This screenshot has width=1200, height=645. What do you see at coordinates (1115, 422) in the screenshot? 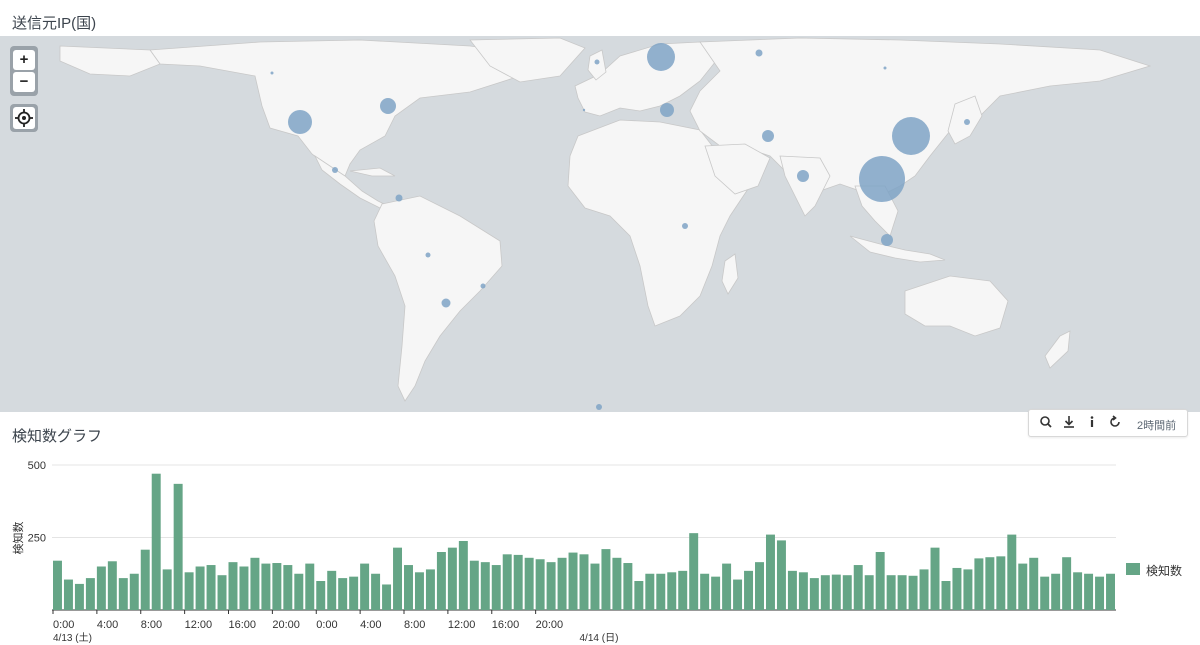
I see `refresh-icon` at bounding box center [1115, 422].